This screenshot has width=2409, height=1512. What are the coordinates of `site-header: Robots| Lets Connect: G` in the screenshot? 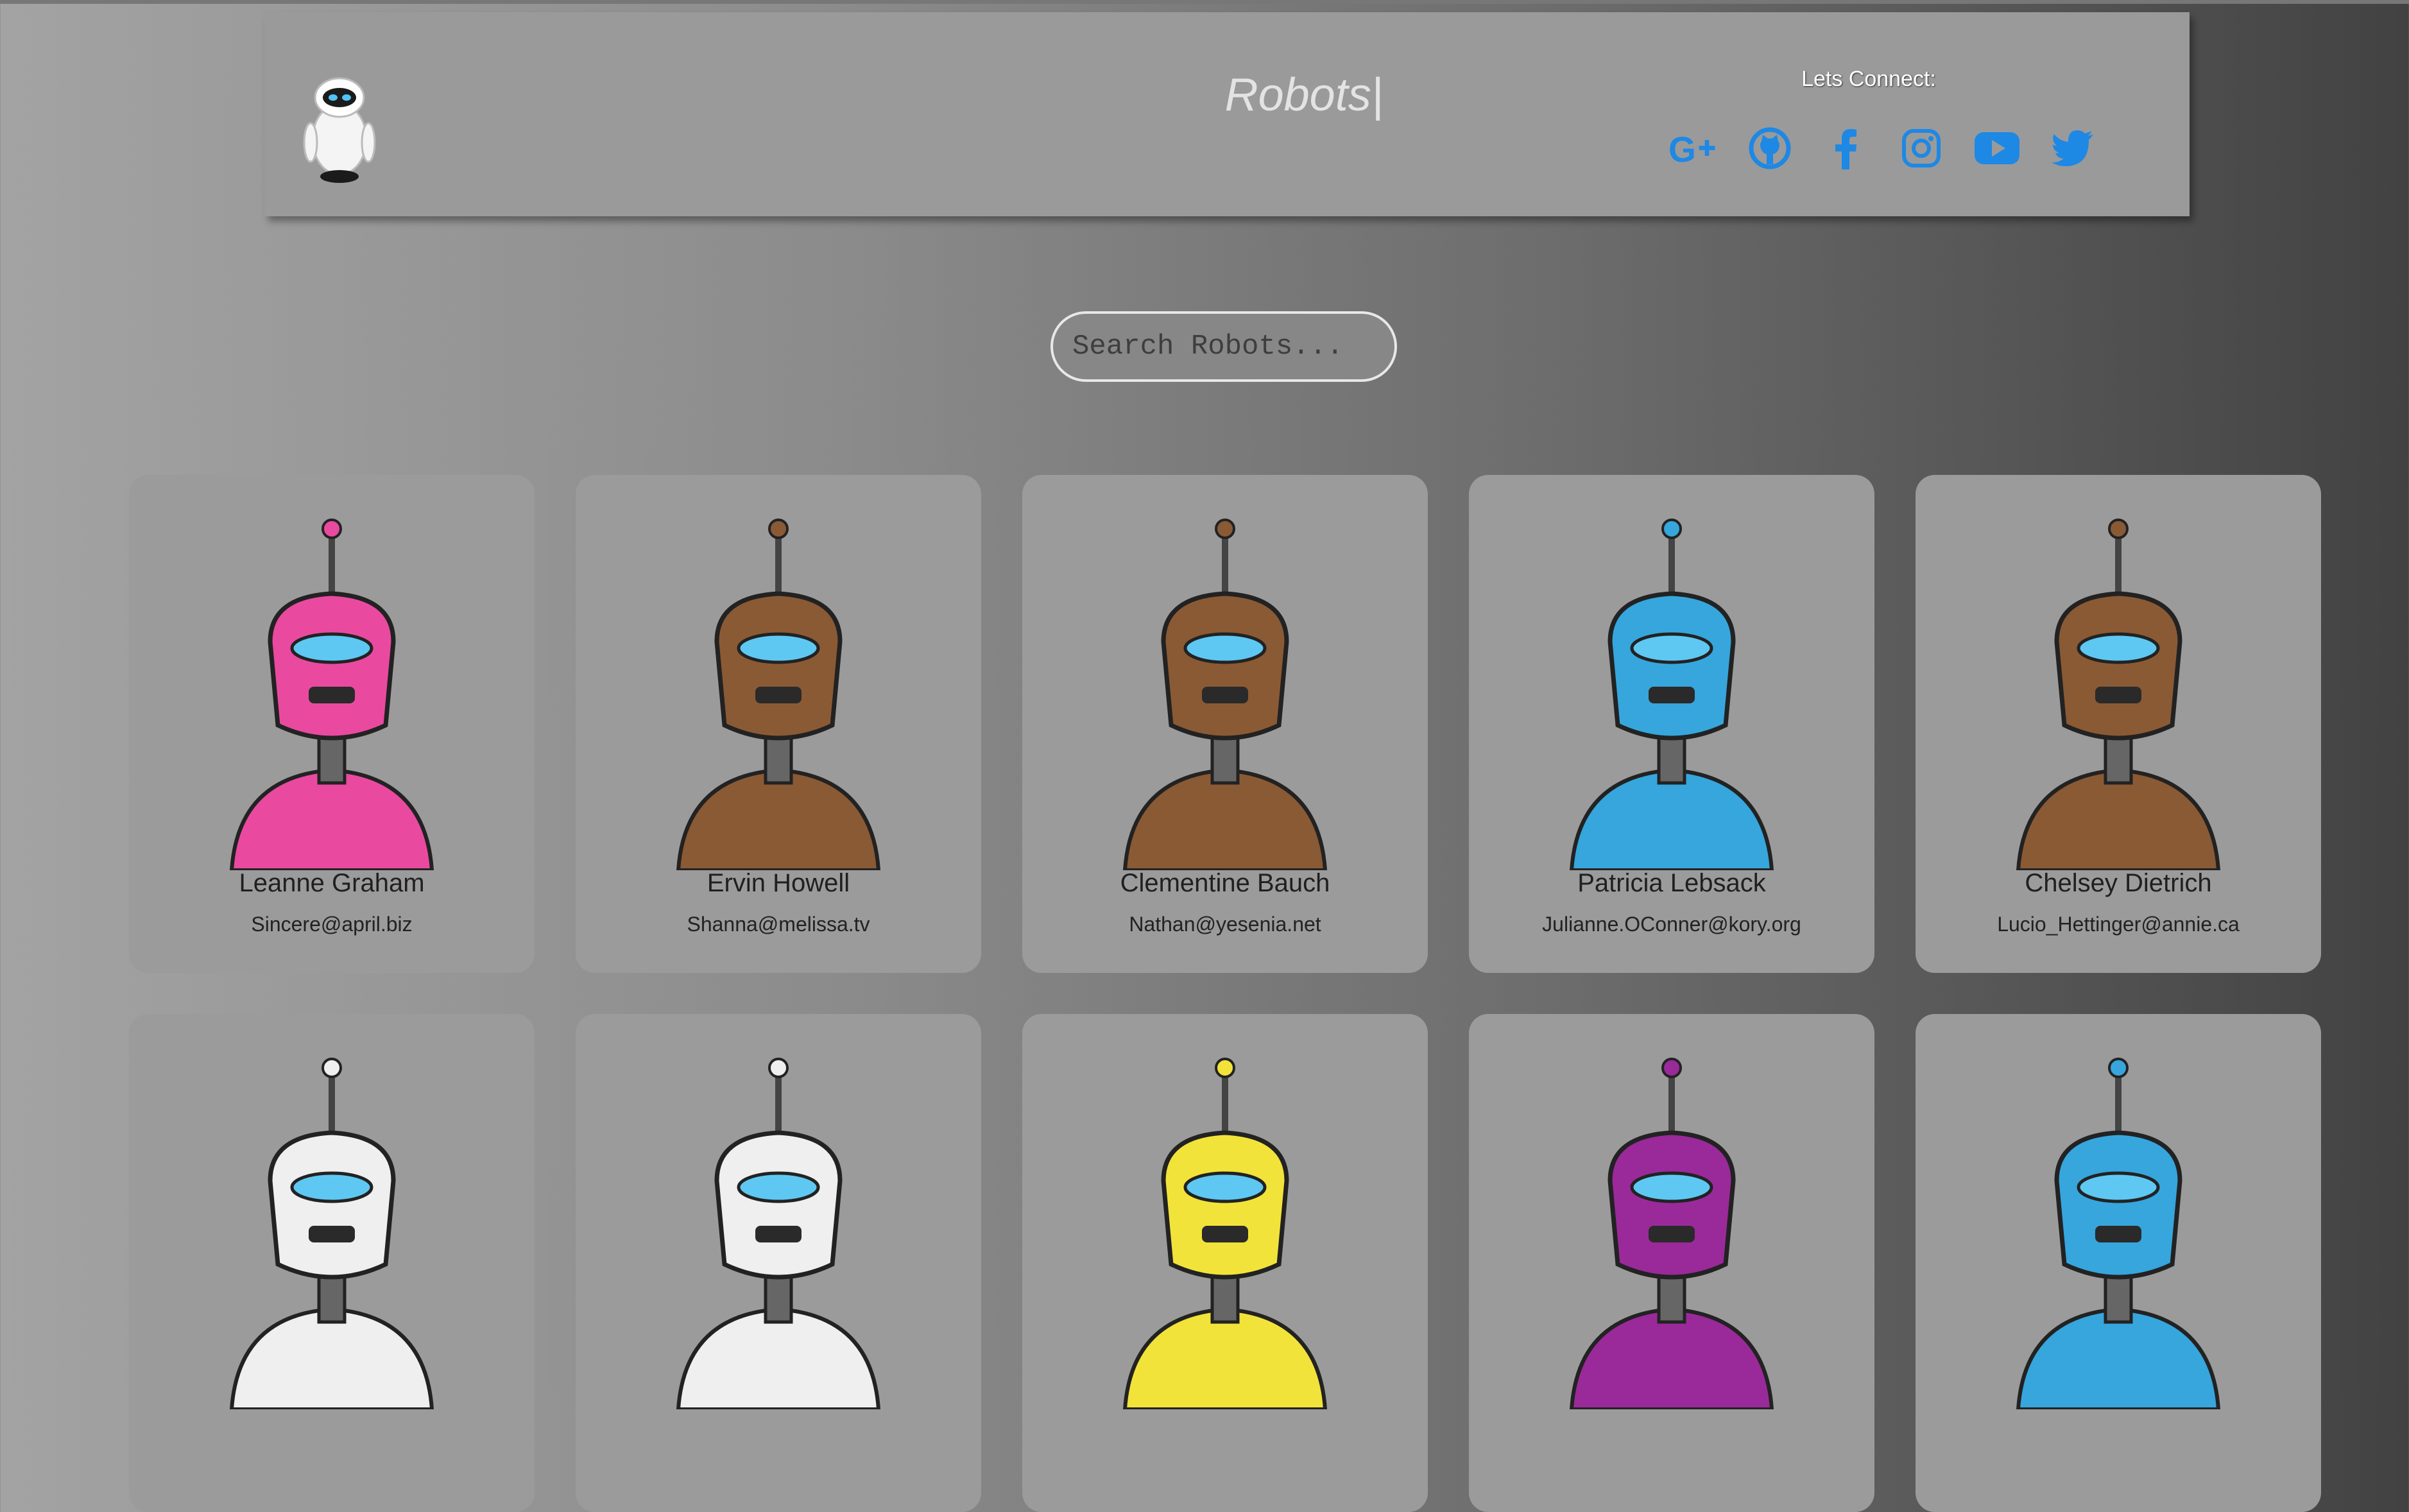 It's located at (1227, 114).